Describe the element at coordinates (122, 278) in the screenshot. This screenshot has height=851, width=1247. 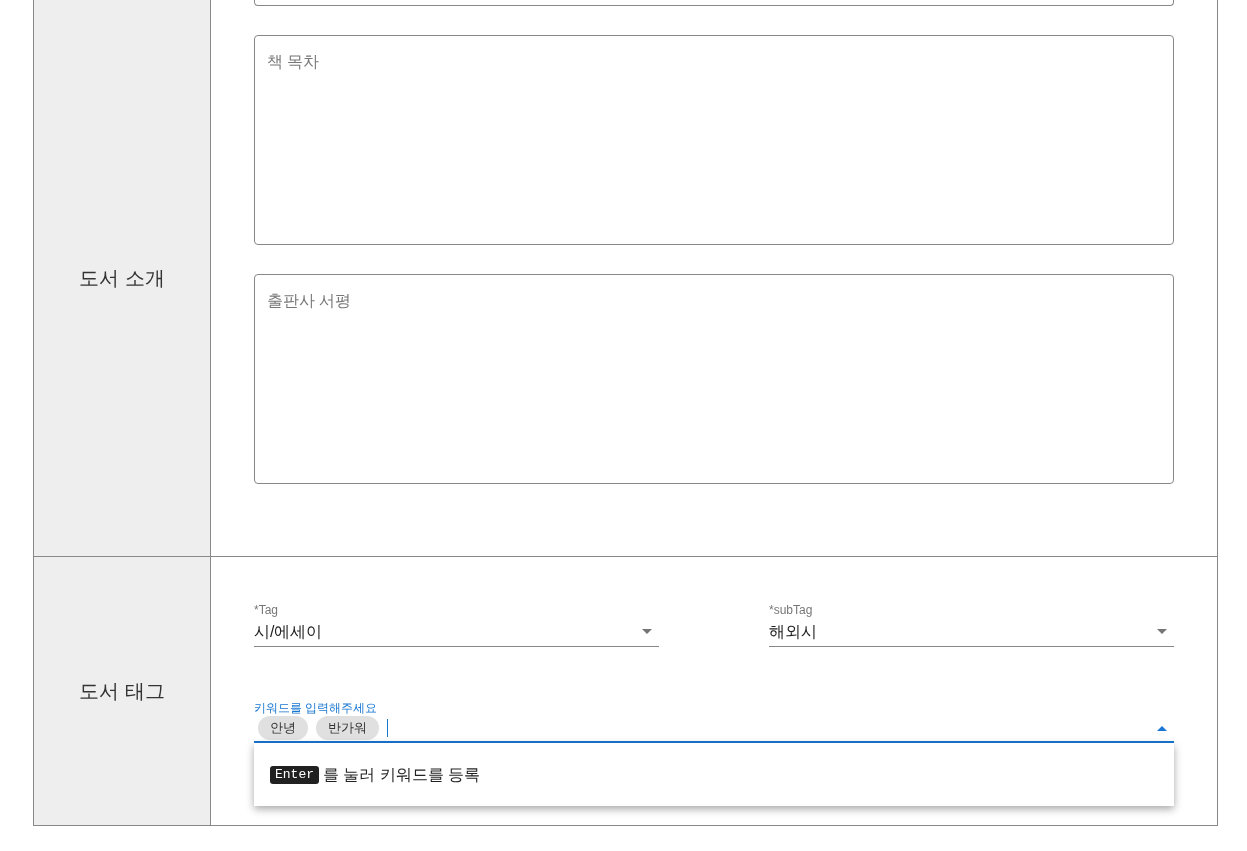
I see `section-label: 도서 소개` at that location.